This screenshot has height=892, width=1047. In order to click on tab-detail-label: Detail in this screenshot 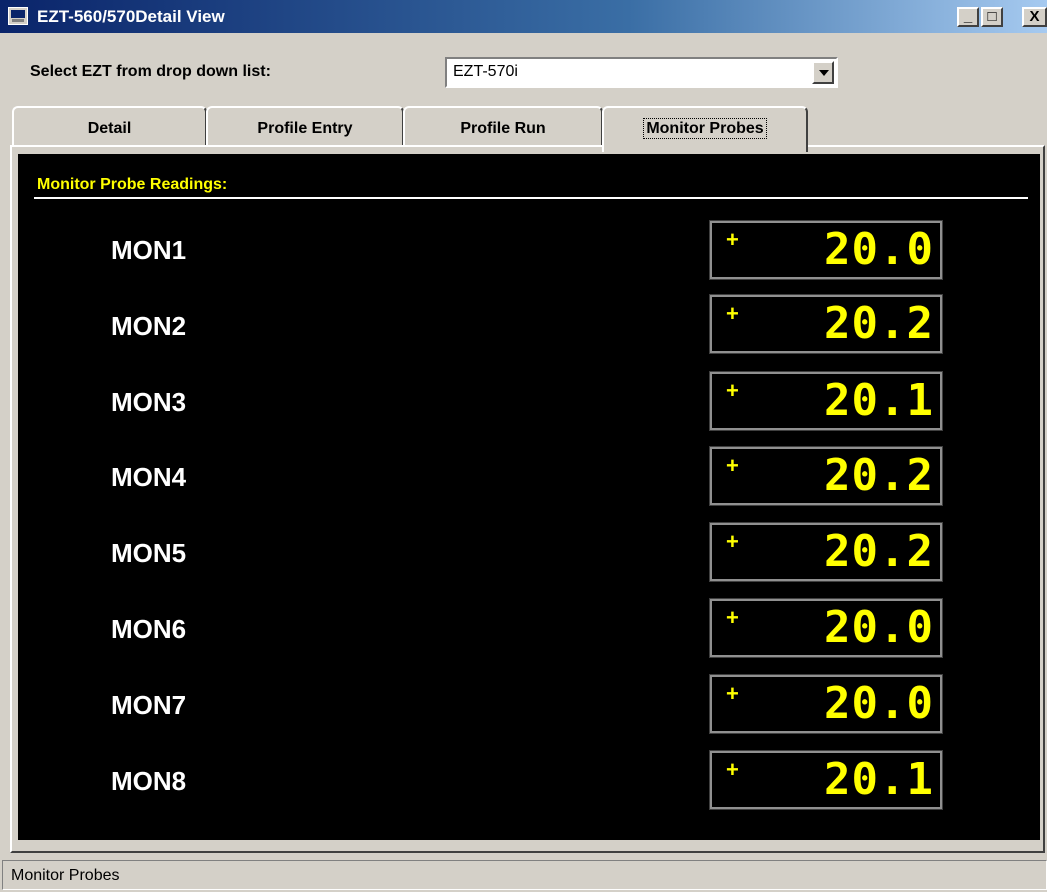, I will do `click(109, 128)`.